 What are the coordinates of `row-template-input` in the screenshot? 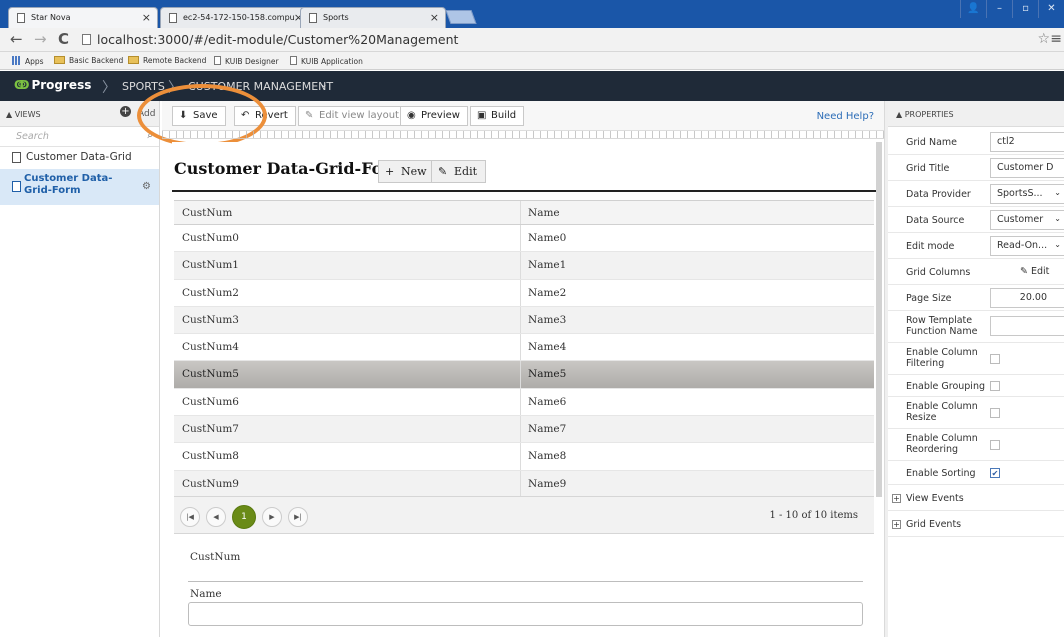 It's located at (1027, 326).